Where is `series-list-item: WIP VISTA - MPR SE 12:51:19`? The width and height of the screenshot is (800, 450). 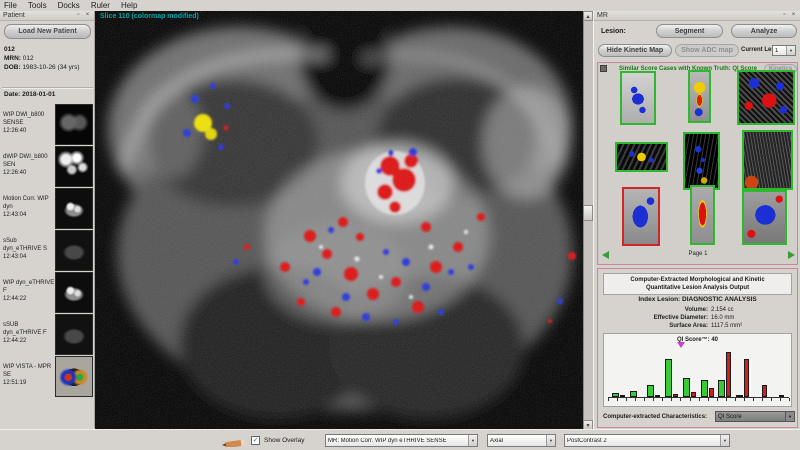 series-list-item: WIP VISTA - MPR SE 12:51:19 is located at coordinates (47, 376).